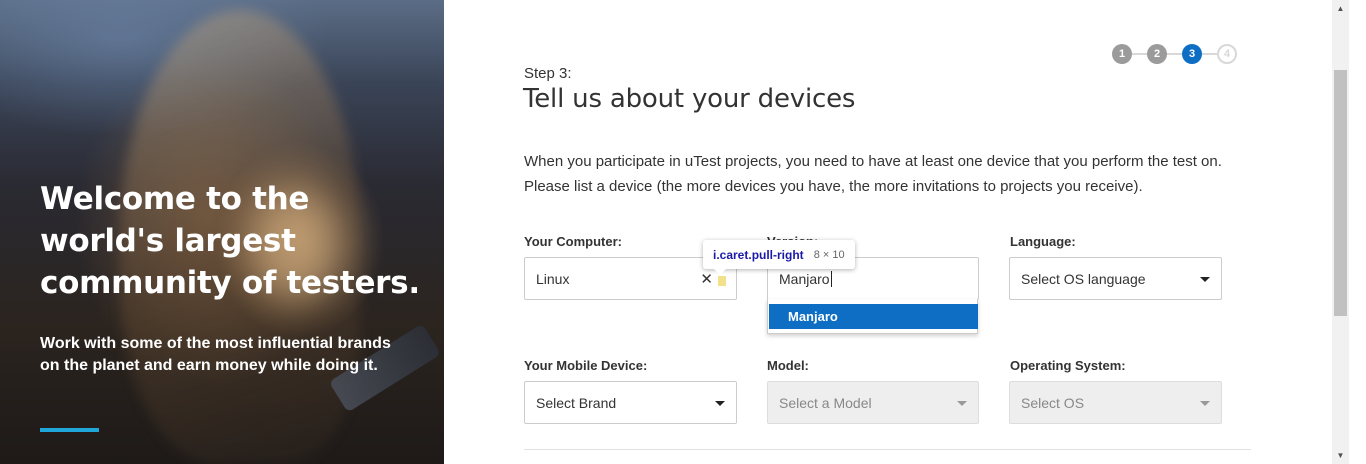 This screenshot has width=1366, height=464. I want to click on clear-icon: ✕, so click(706, 279).